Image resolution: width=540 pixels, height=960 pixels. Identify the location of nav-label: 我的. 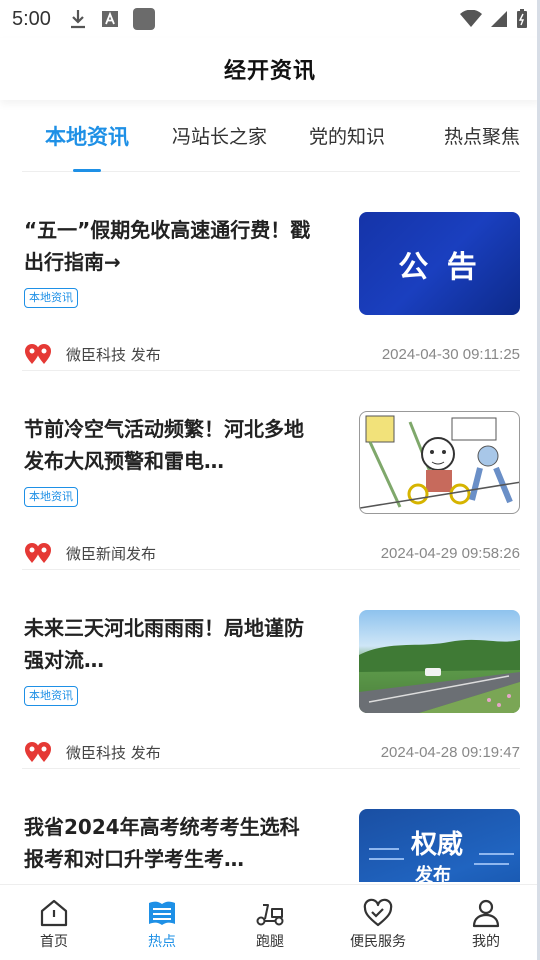
(486, 942).